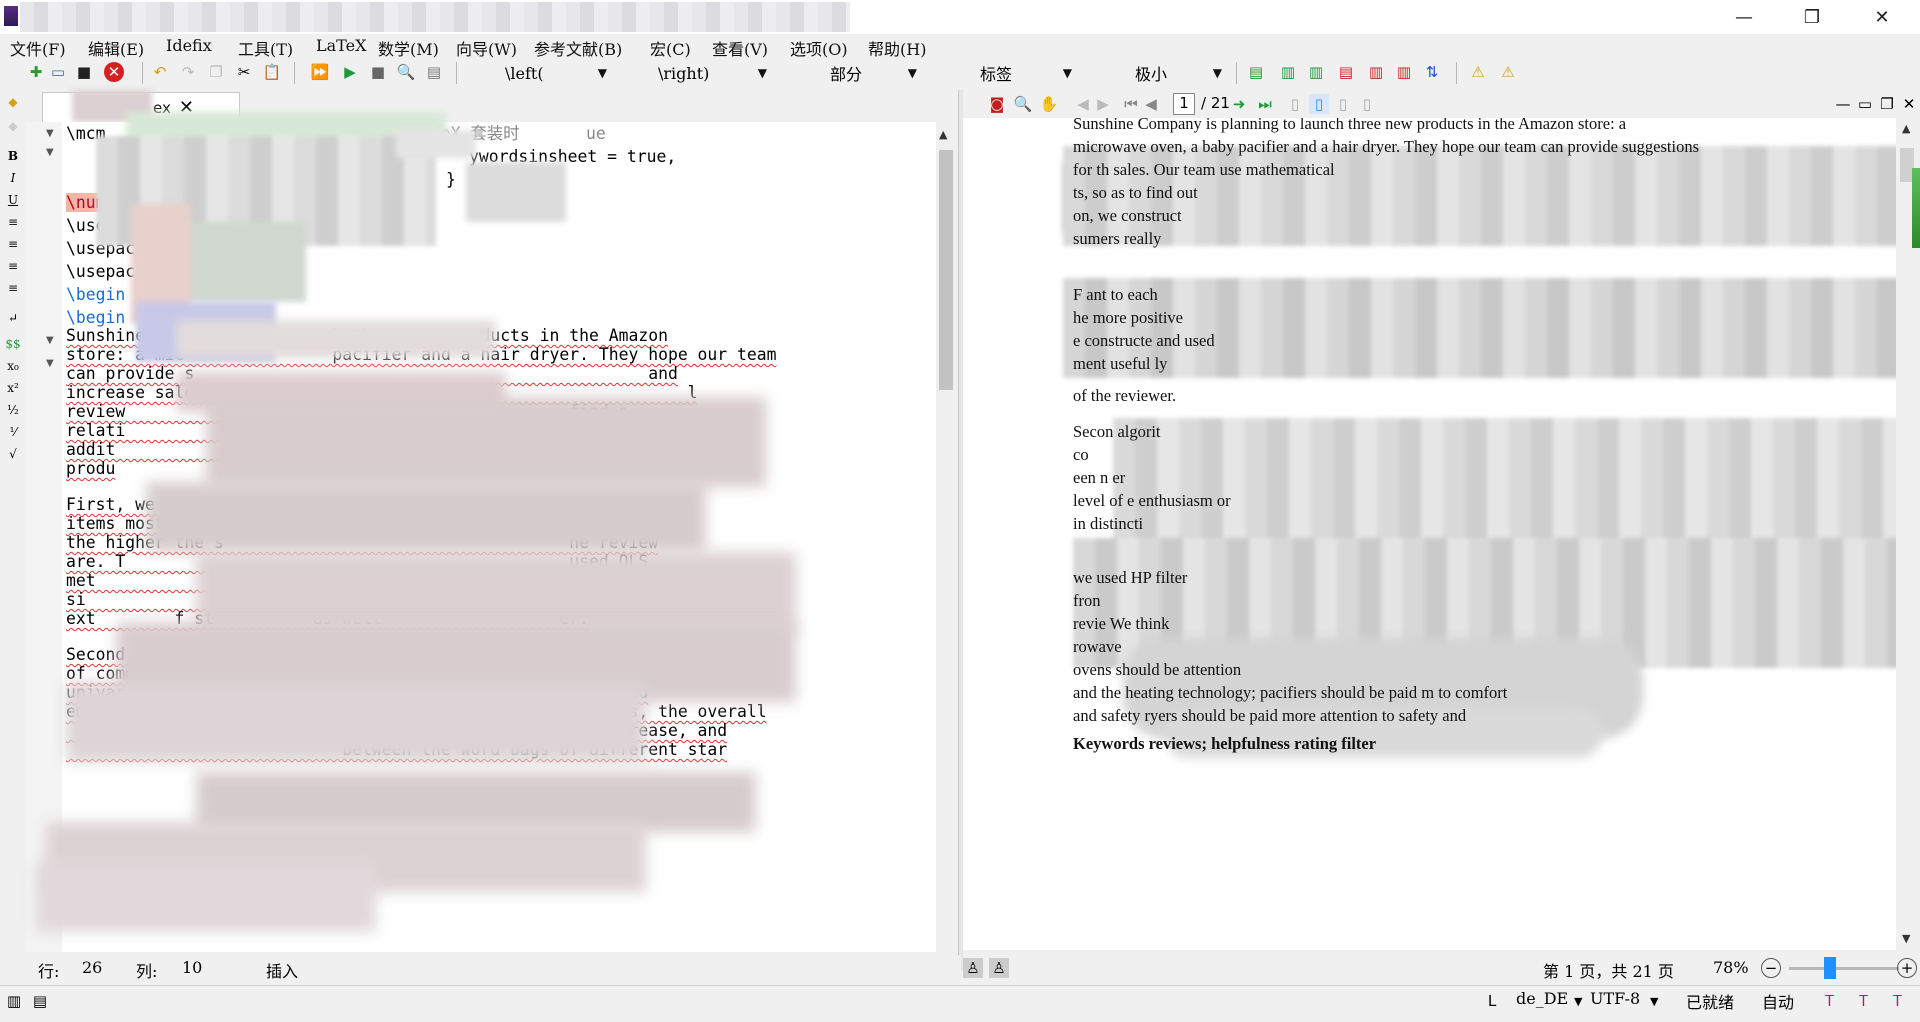 The height and width of the screenshot is (1022, 1920). I want to click on sync-icon: ♙, so click(973, 968).